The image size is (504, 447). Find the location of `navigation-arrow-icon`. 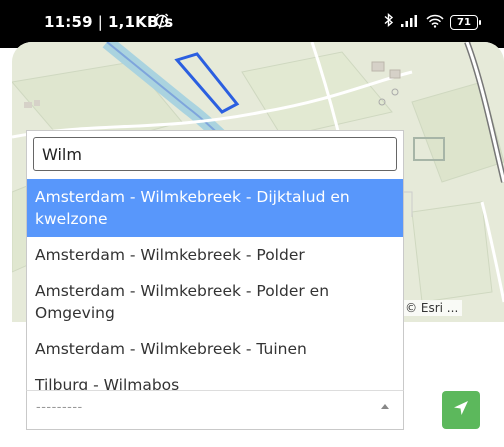

navigation-arrow-icon is located at coordinates (461, 410).